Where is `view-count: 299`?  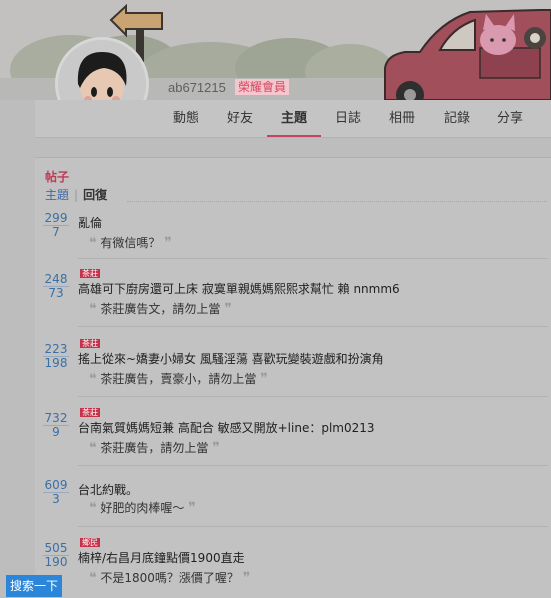
view-count: 299 is located at coordinates (56, 218).